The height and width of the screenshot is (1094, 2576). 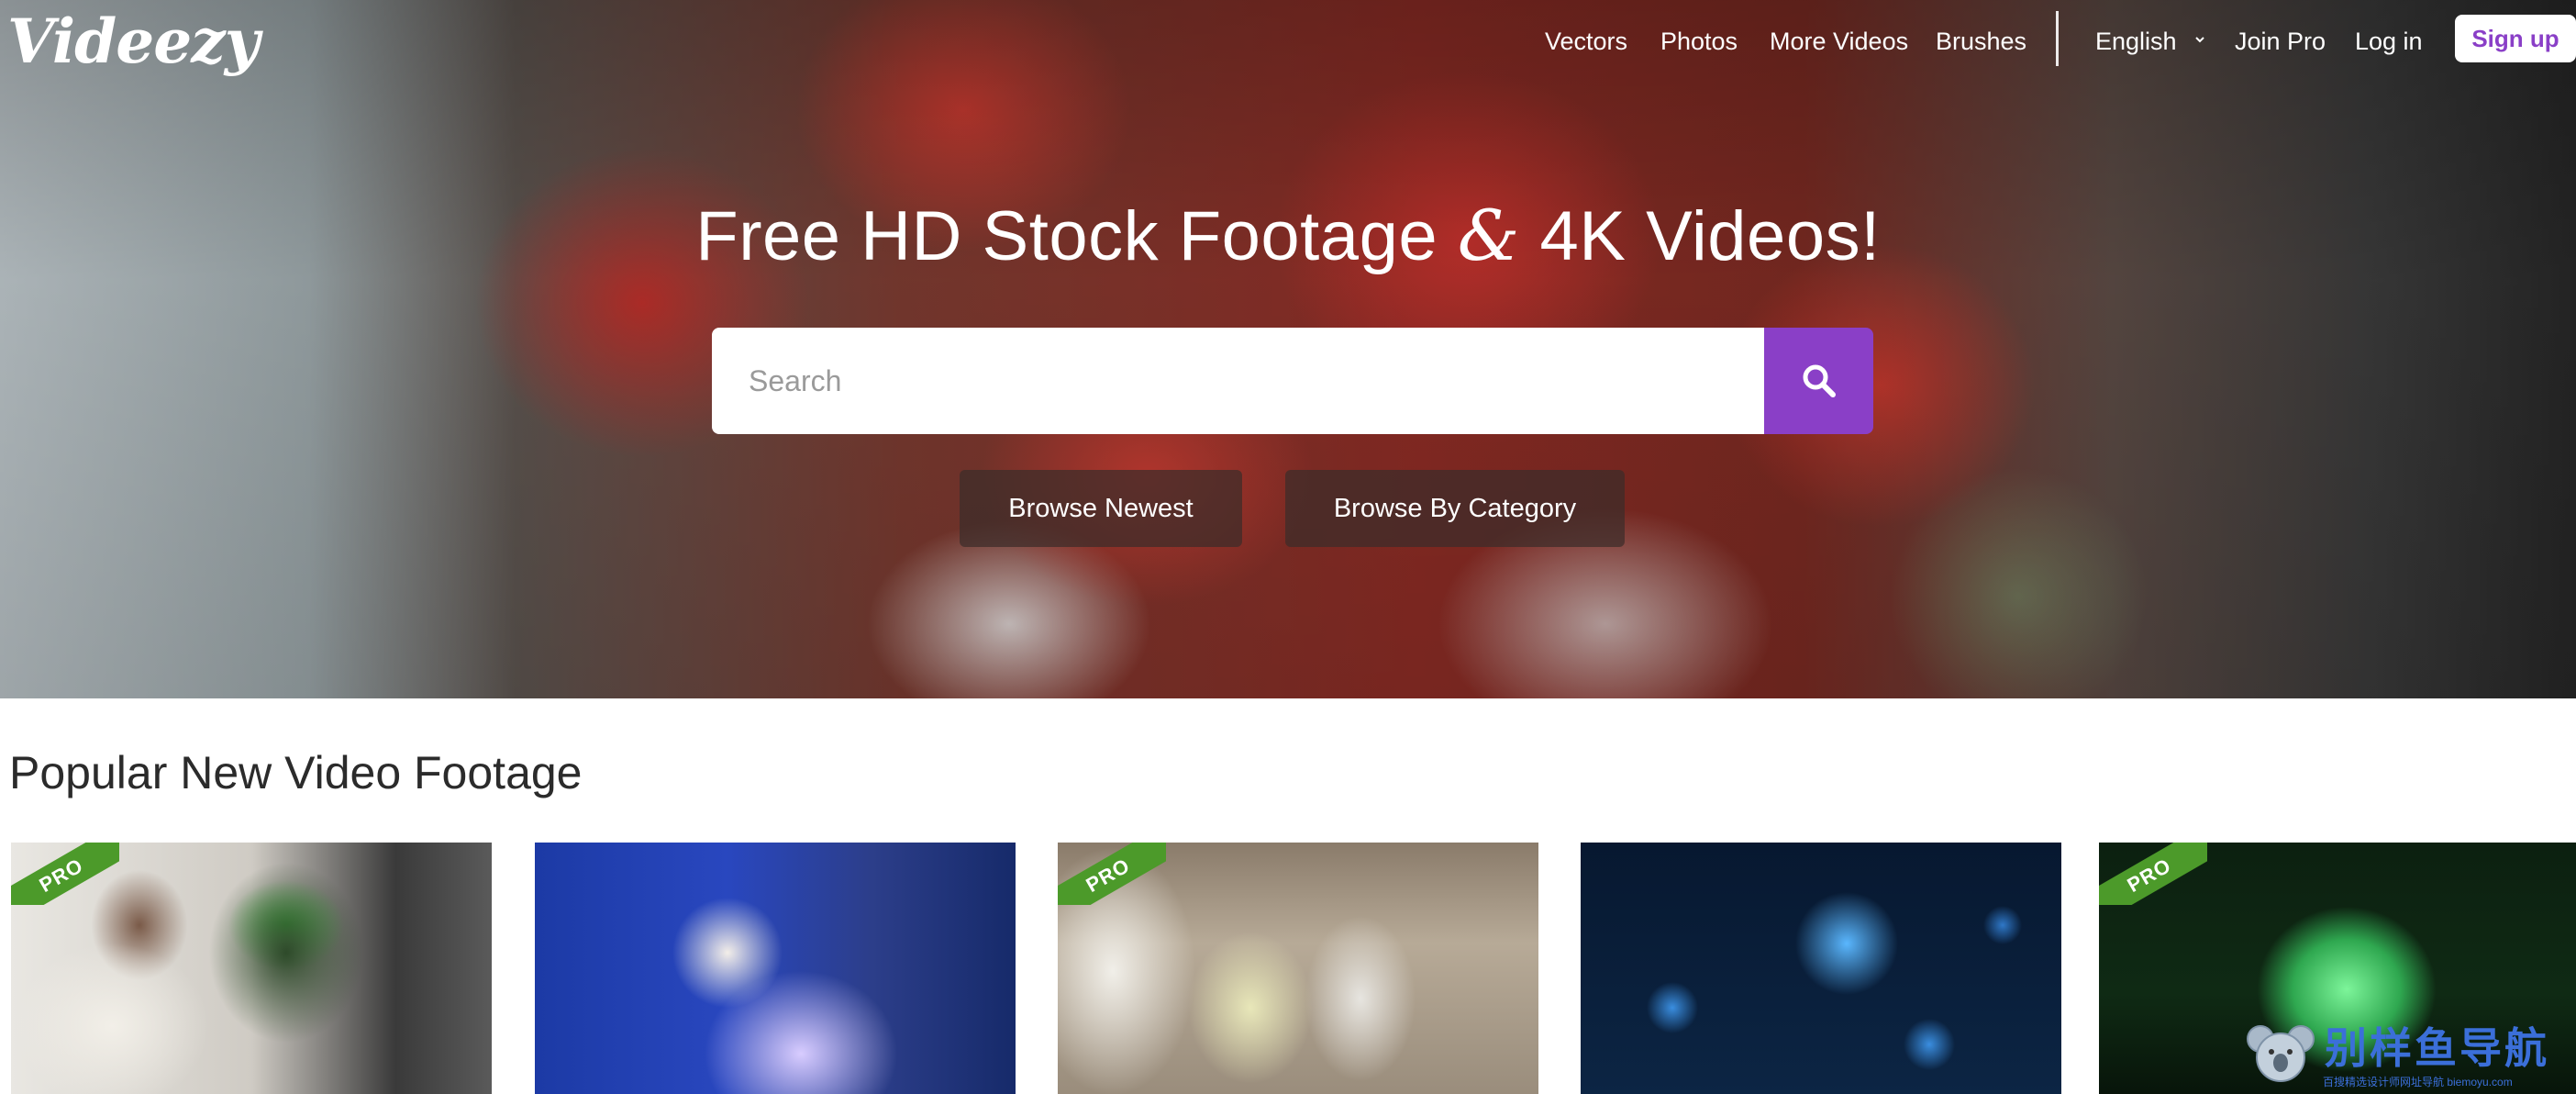 What do you see at coordinates (1101, 508) in the screenshot?
I see `browse-newest-button: Browse Newest` at bounding box center [1101, 508].